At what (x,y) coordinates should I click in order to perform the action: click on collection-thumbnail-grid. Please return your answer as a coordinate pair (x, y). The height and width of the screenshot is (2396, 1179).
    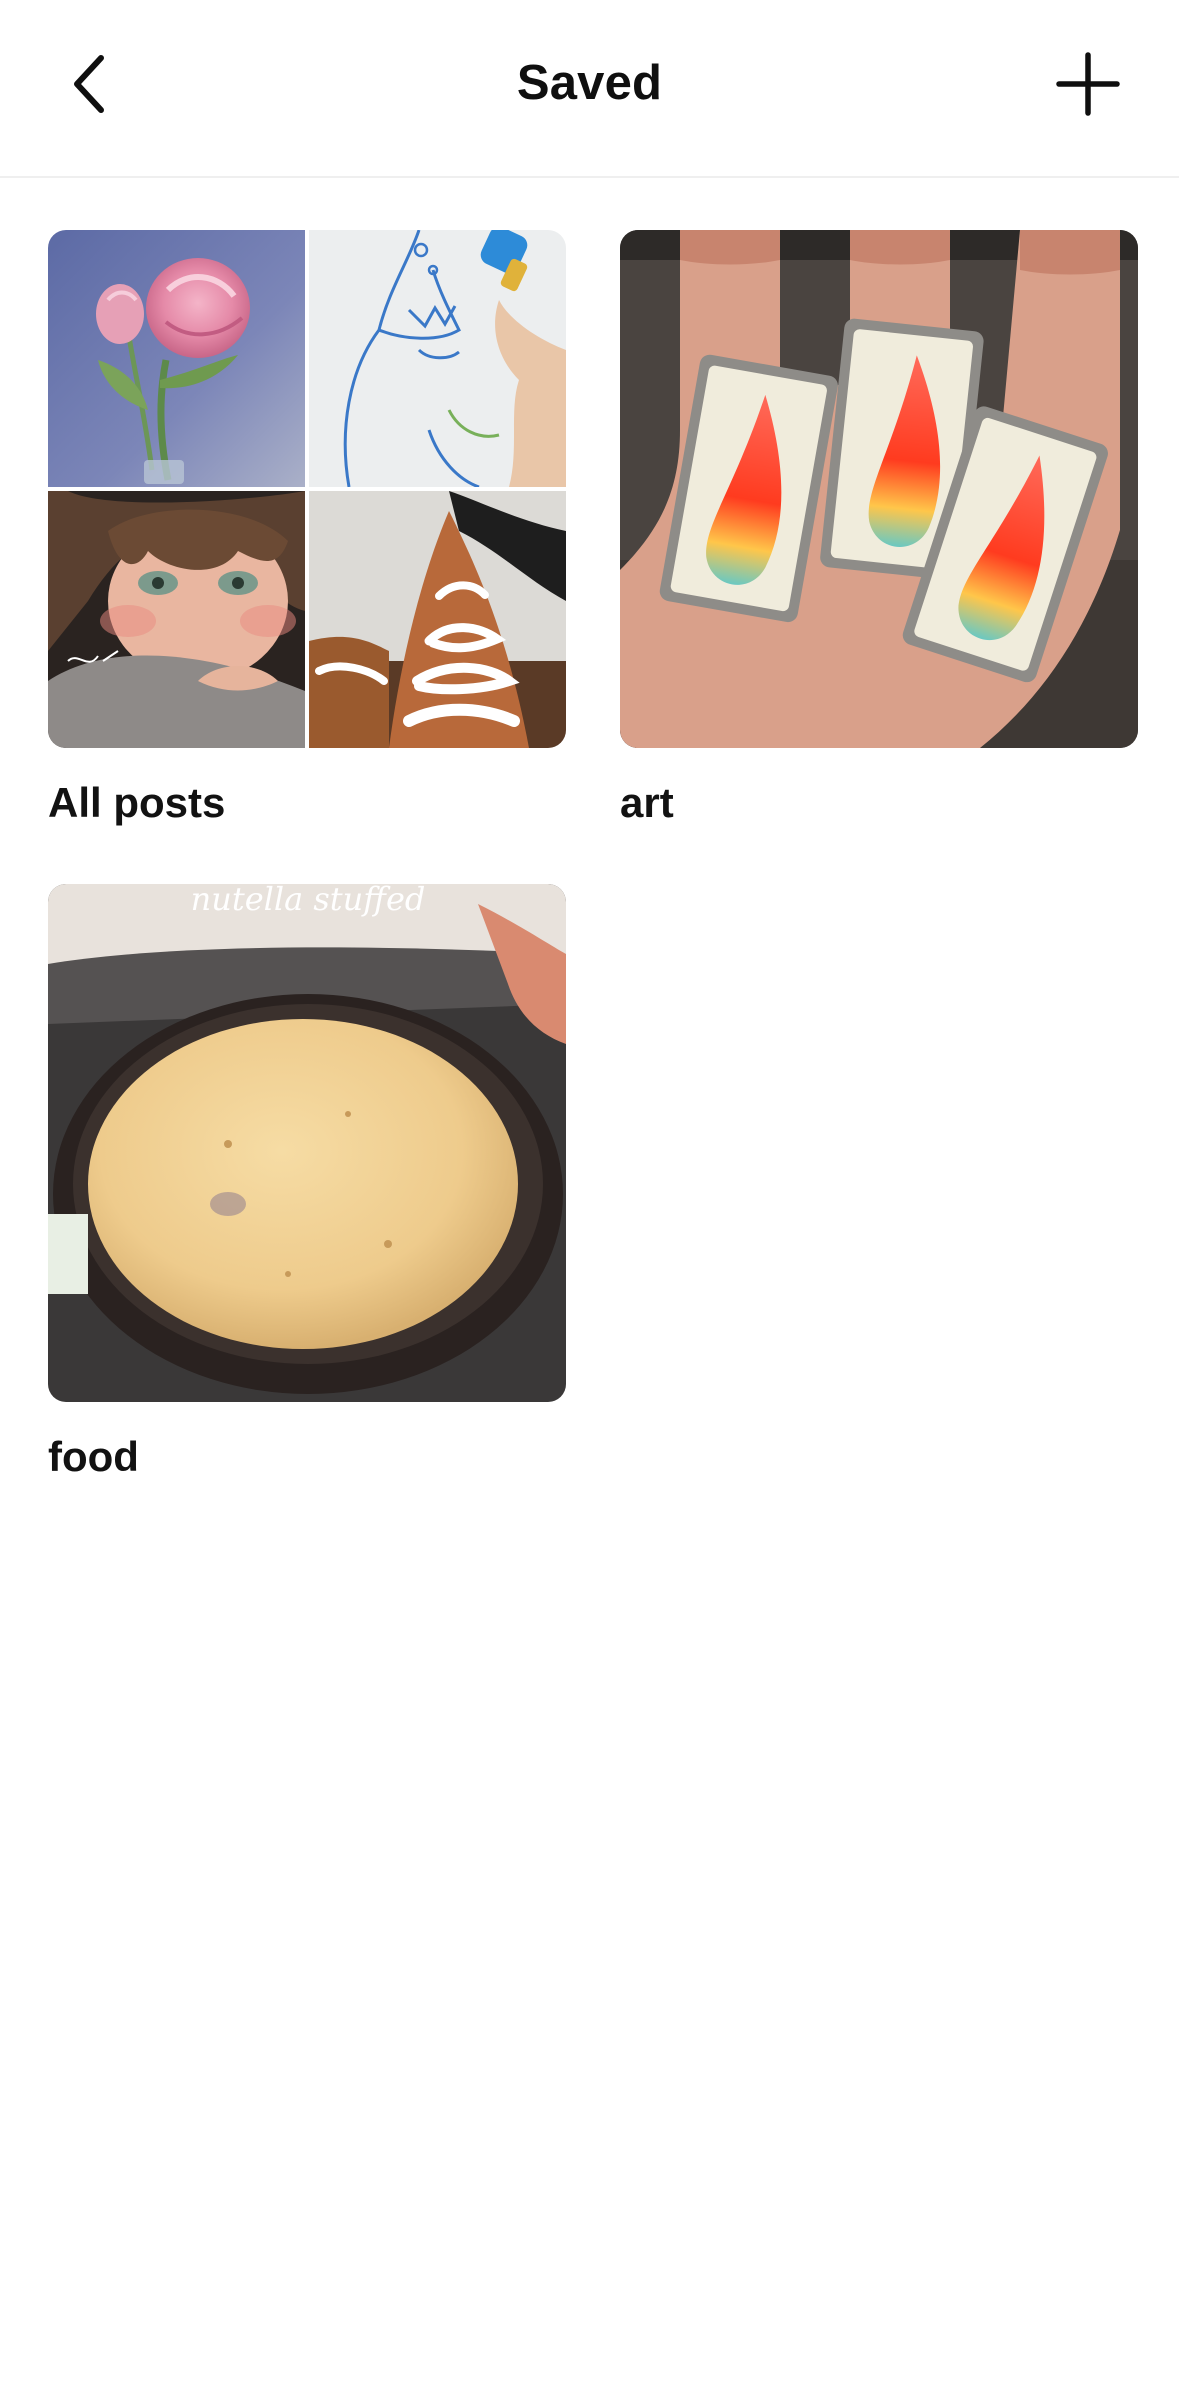
    Looking at the image, I should click on (307, 489).